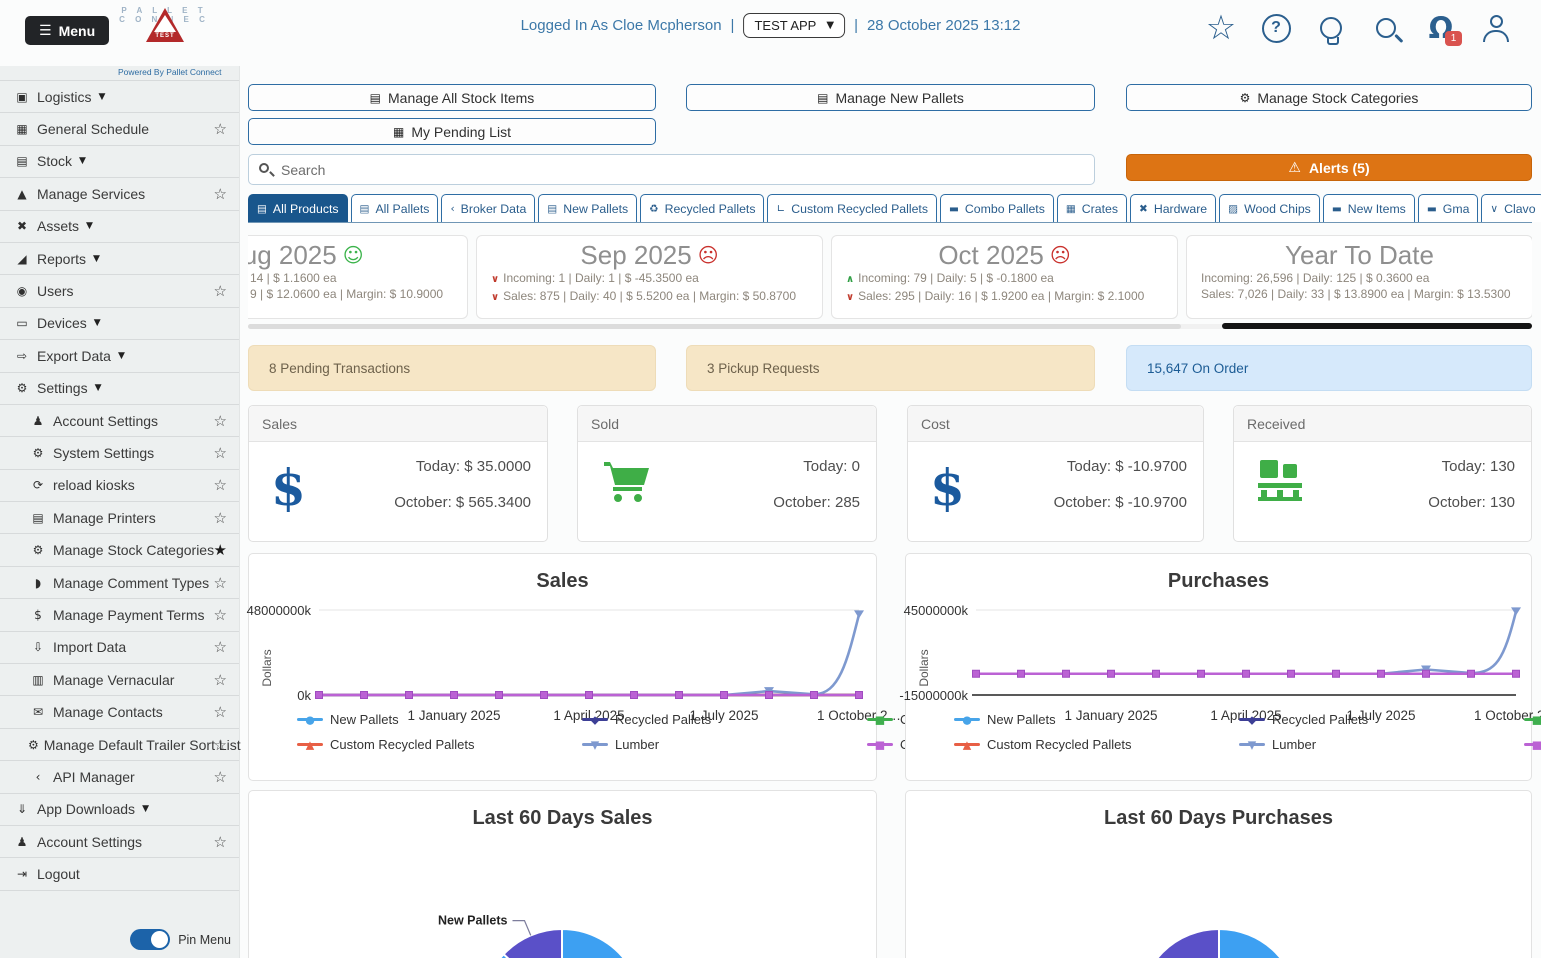 This screenshot has height=958, width=1541. What do you see at coordinates (119, 549) in the screenshot?
I see `sidebar-item-manage-stock-categories: ⚙ Manage Stock Categories ★` at bounding box center [119, 549].